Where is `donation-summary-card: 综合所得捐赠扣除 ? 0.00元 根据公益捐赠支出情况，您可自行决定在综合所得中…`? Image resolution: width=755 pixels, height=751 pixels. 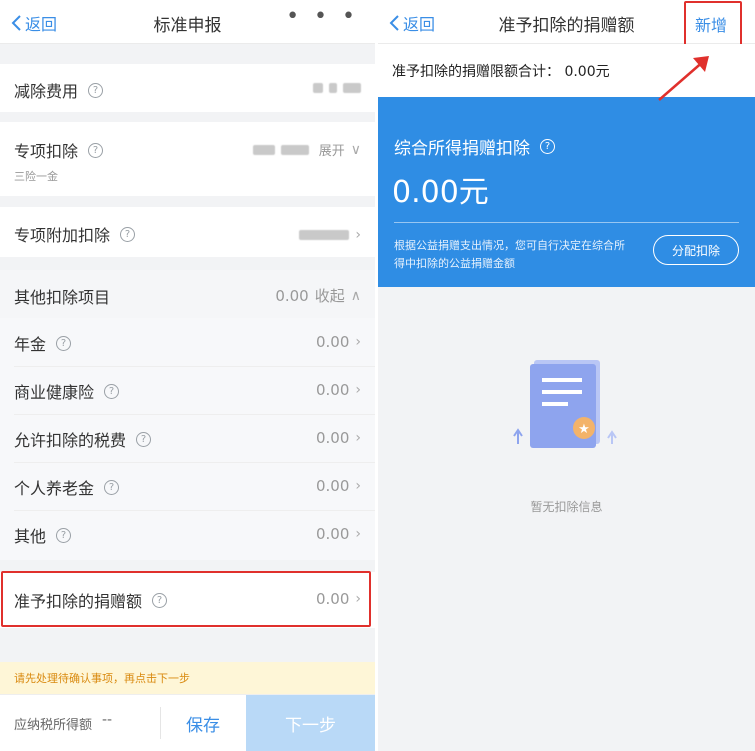 donation-summary-card: 综合所得捐赠扣除 ? 0.00元 根据公益捐赠支出情况，您可自行决定在综合所得中… is located at coordinates (566, 192).